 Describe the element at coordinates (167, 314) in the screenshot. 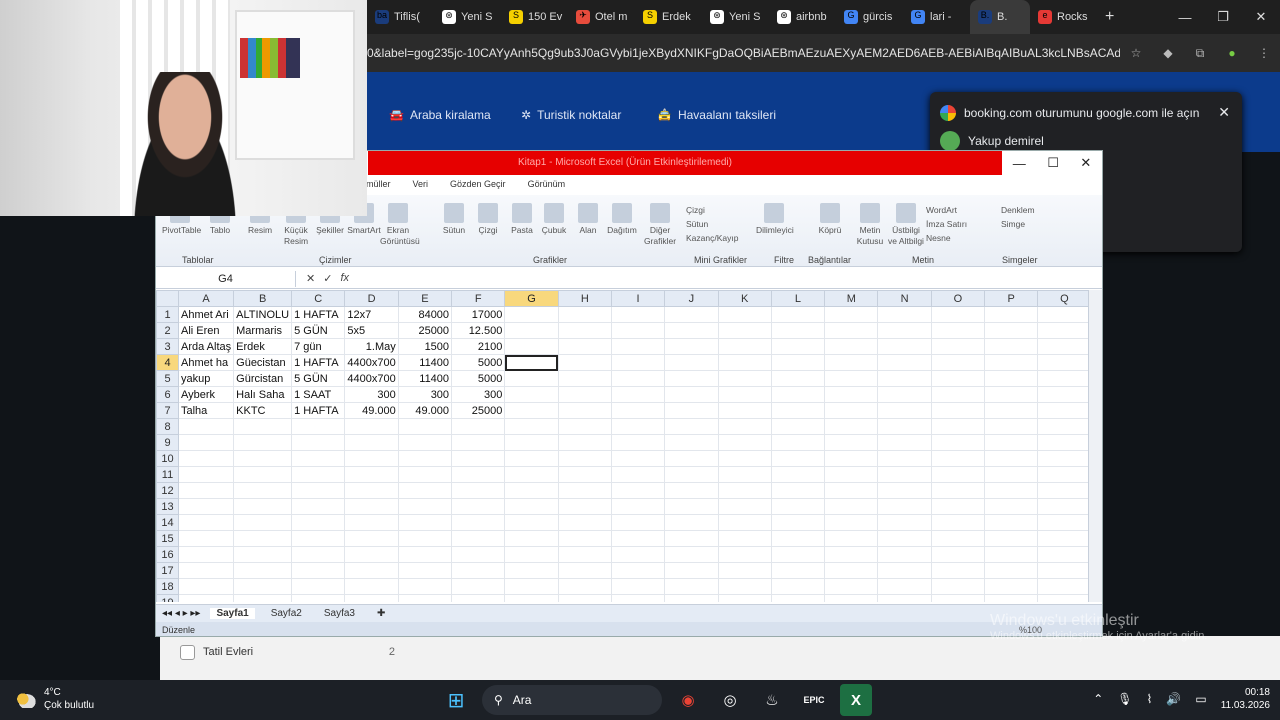

I see `row-header: 1` at that location.